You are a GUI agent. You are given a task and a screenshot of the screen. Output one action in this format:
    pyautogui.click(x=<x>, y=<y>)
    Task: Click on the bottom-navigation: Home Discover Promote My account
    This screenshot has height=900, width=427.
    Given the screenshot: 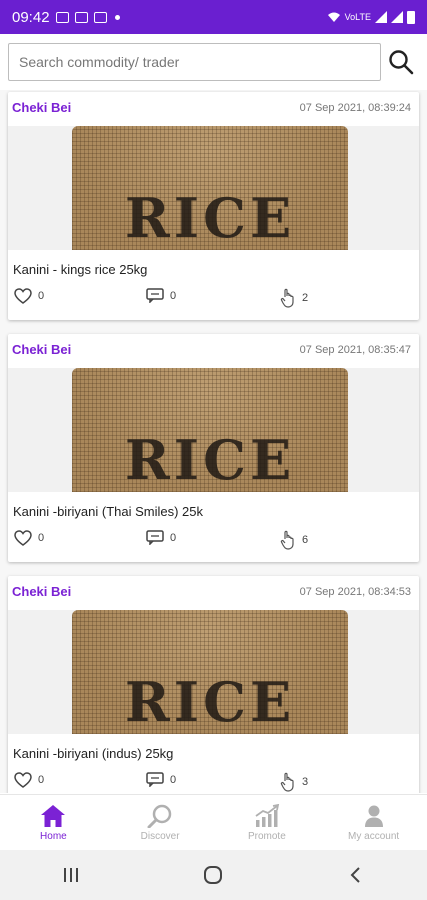 What is the action you would take?
    pyautogui.click(x=213, y=822)
    